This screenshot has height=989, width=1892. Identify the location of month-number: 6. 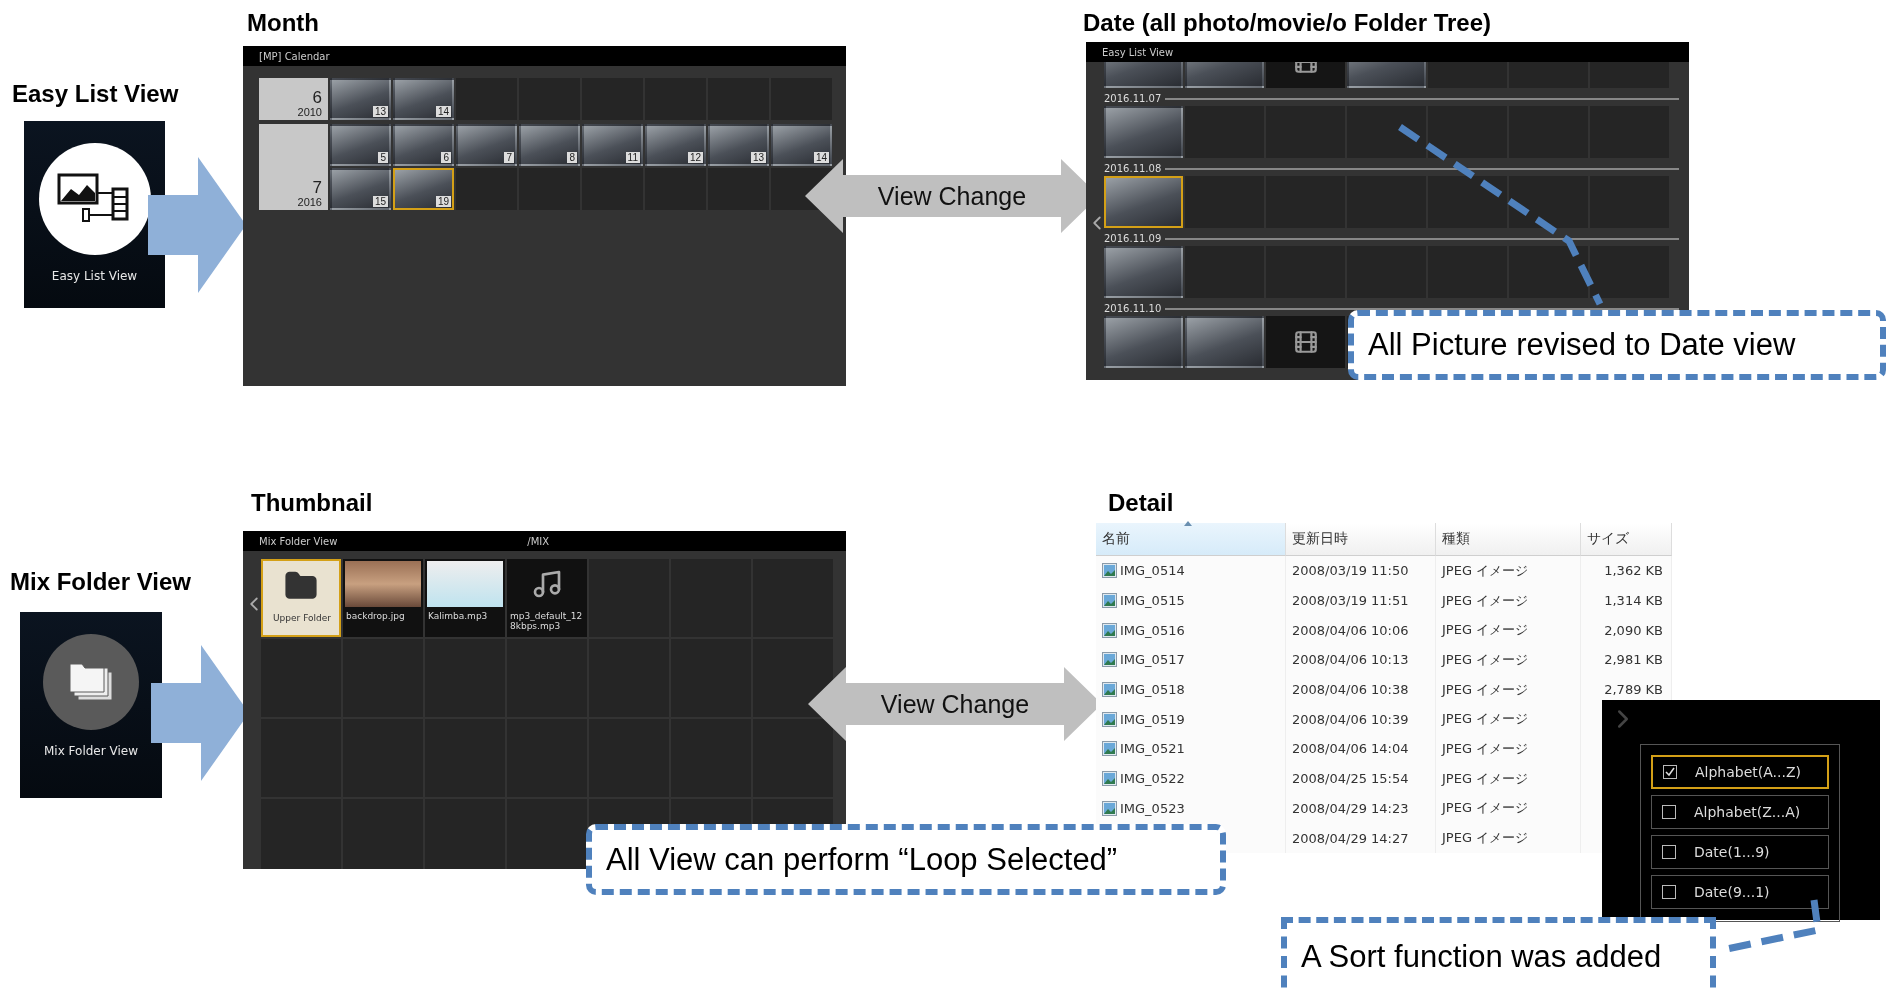
(317, 97).